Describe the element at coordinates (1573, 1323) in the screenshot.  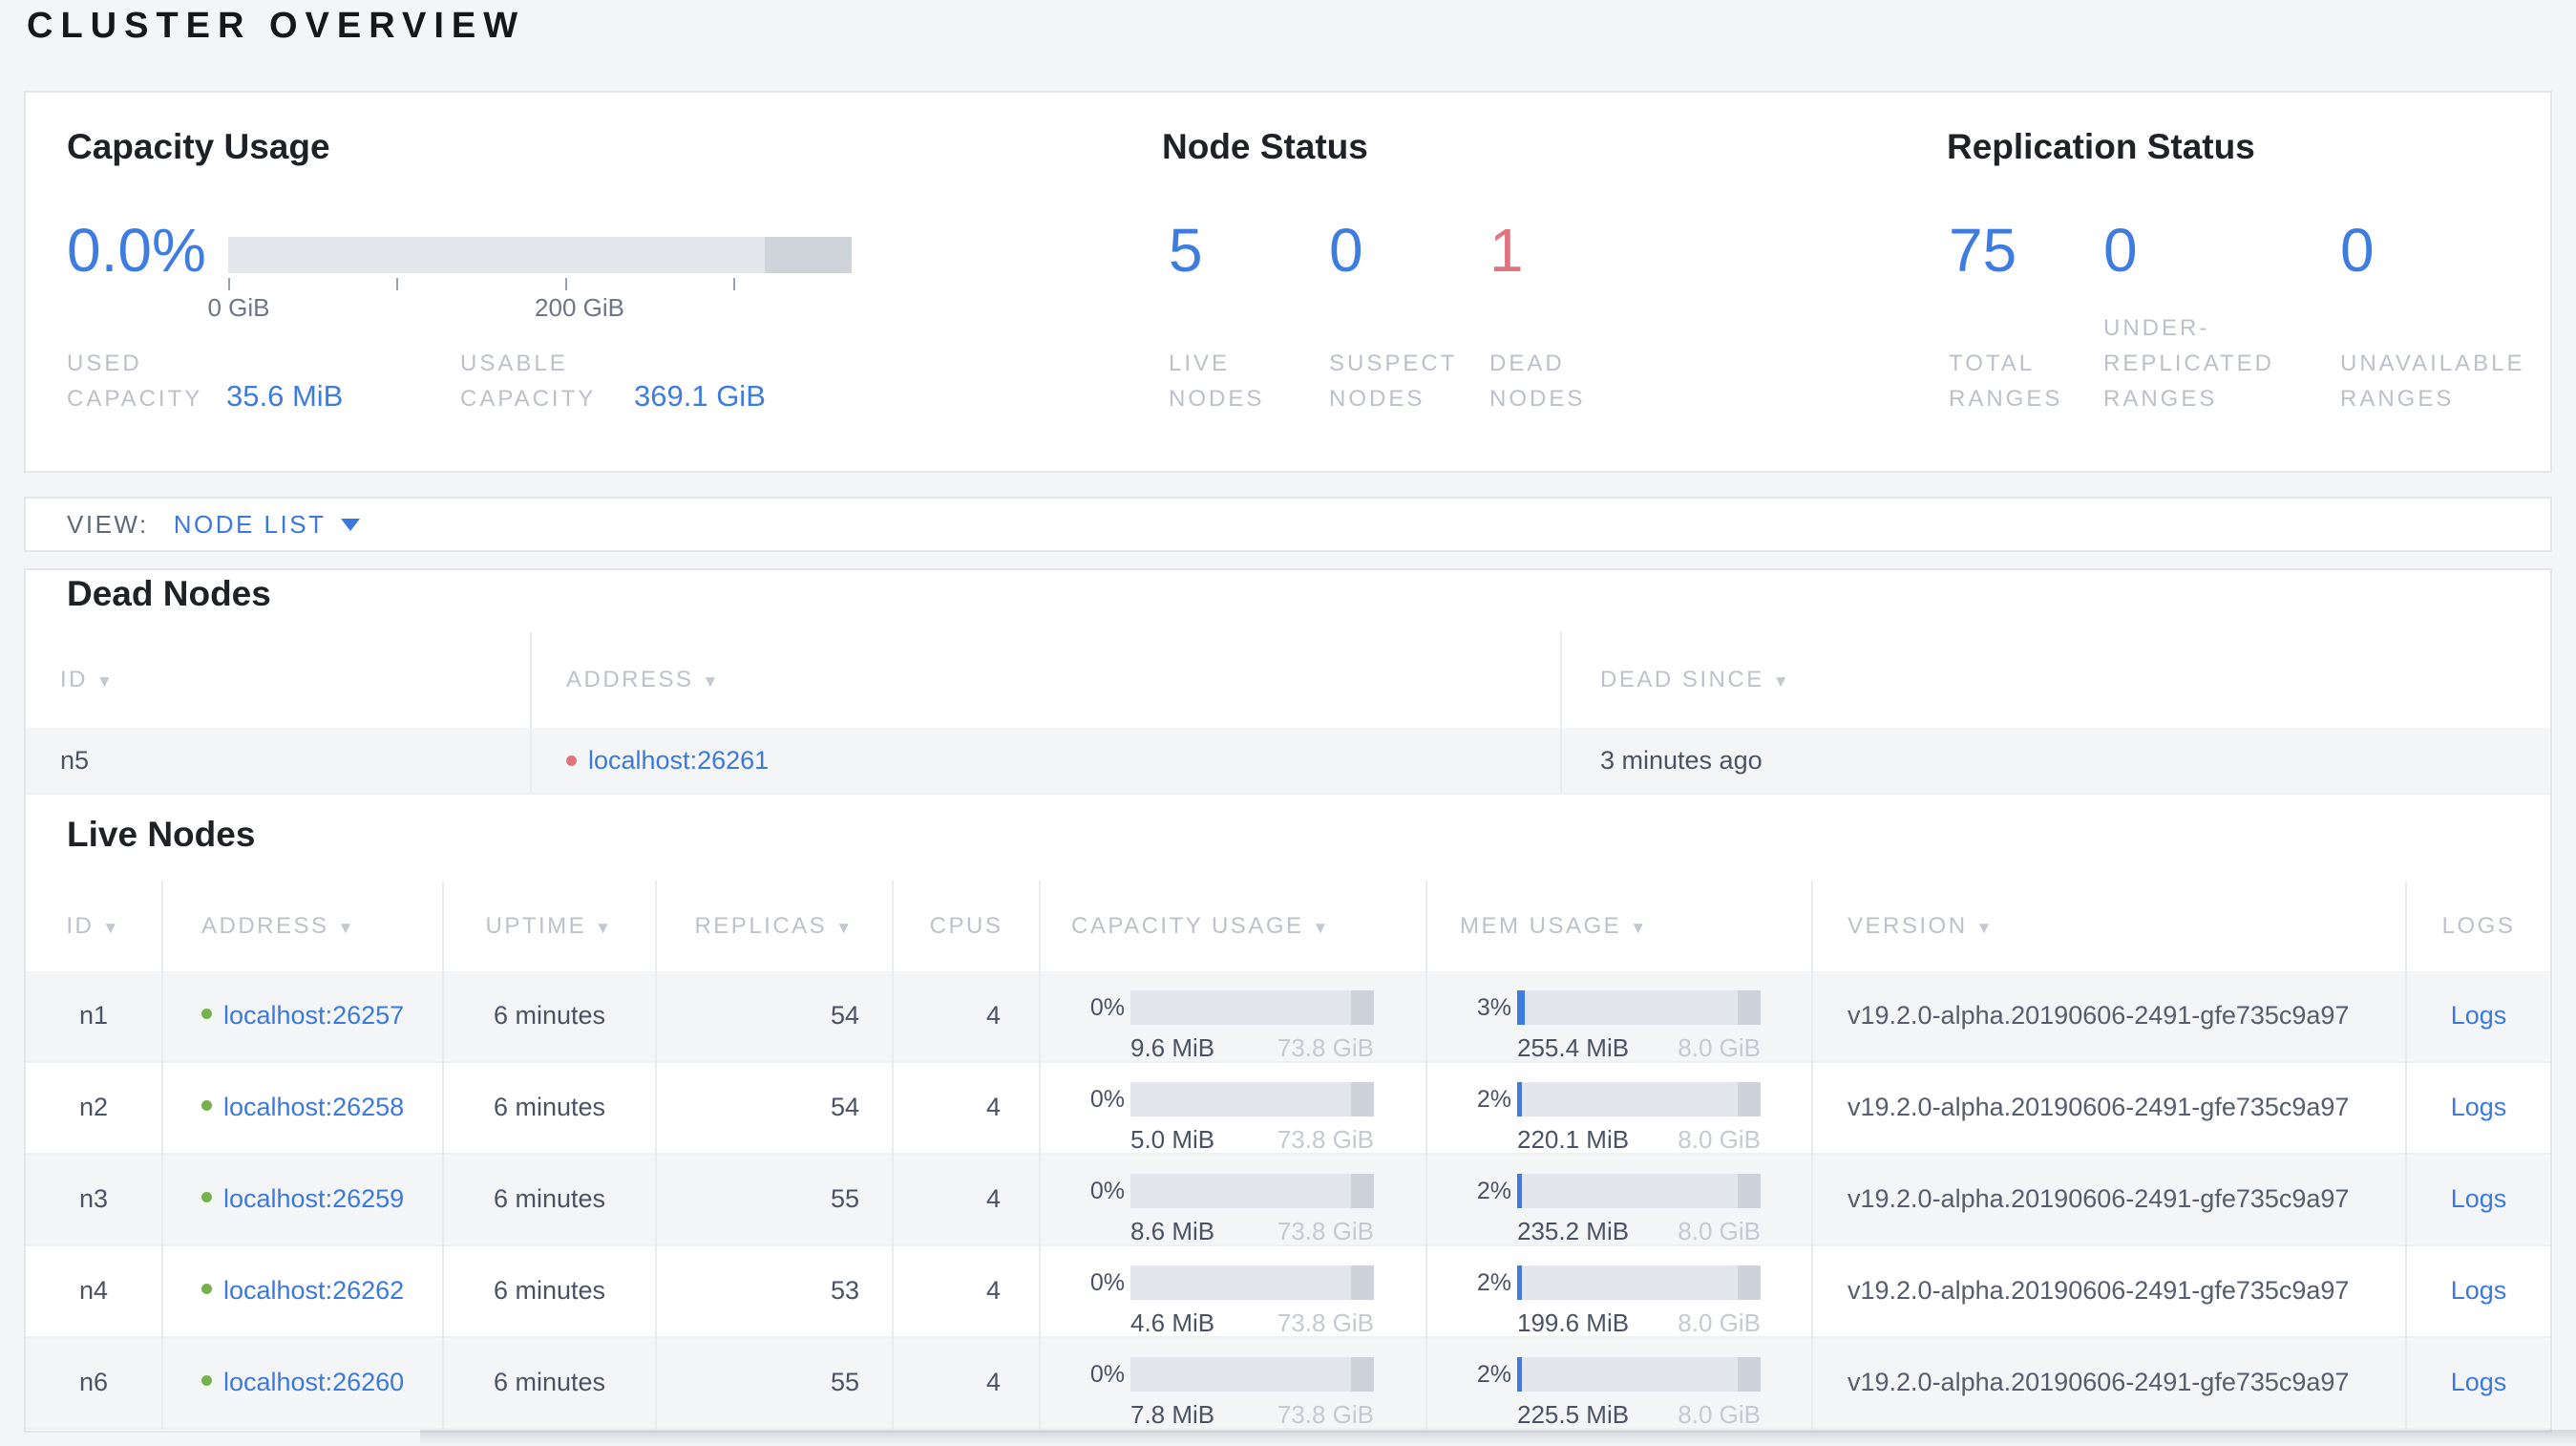
I see `mem-used-value: 199.6 MiB` at that location.